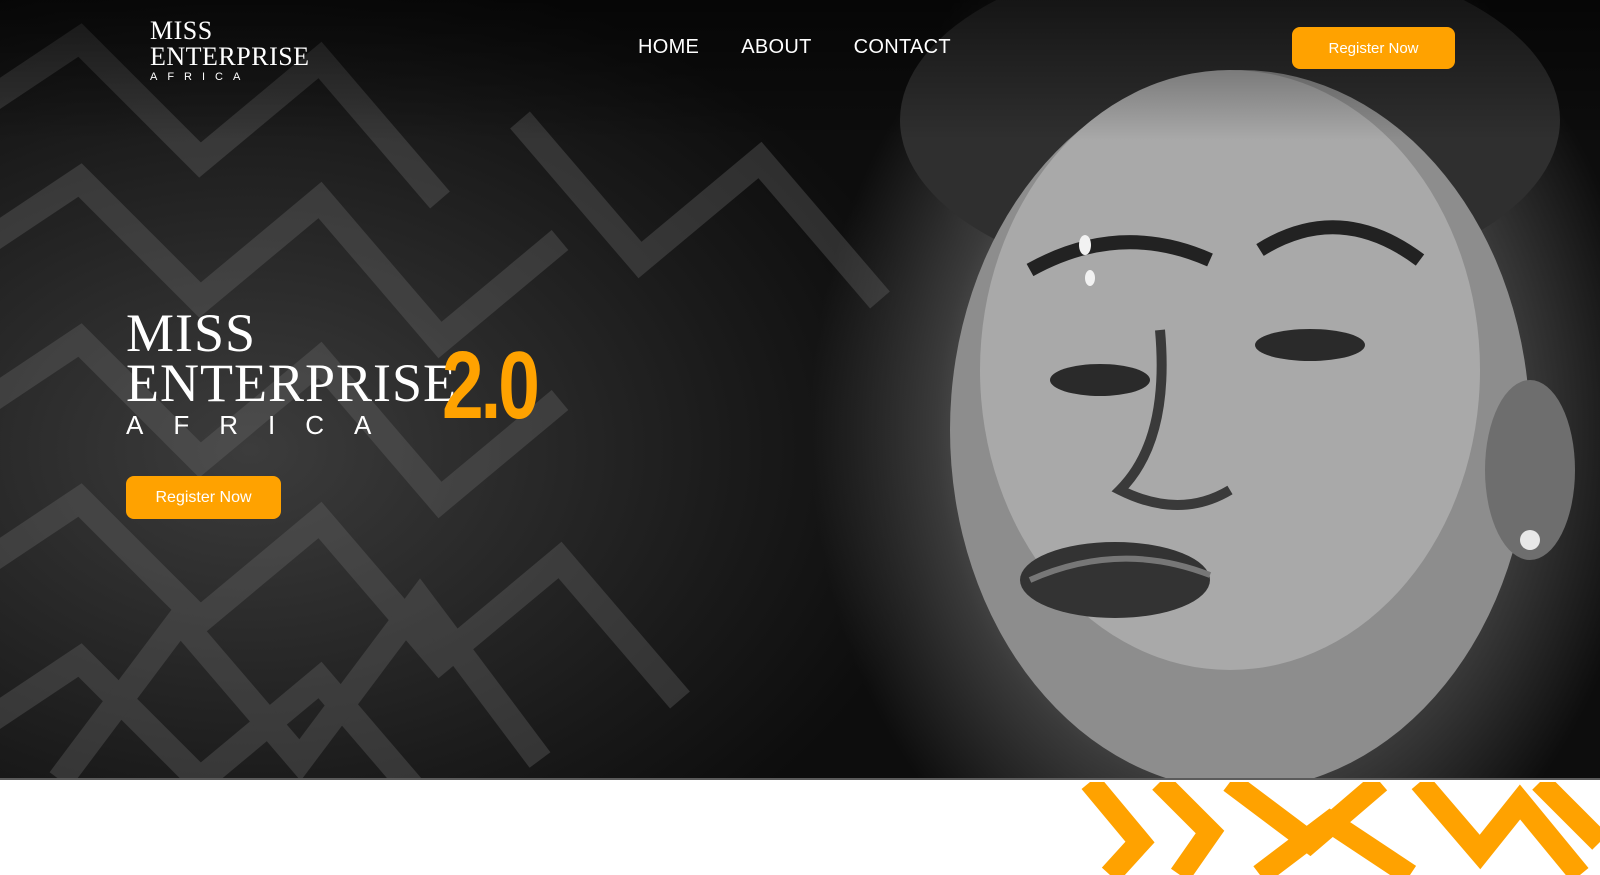  Describe the element at coordinates (230, 56) in the screenshot. I see `logo-line-enterprise: ENTERPRISE` at that location.